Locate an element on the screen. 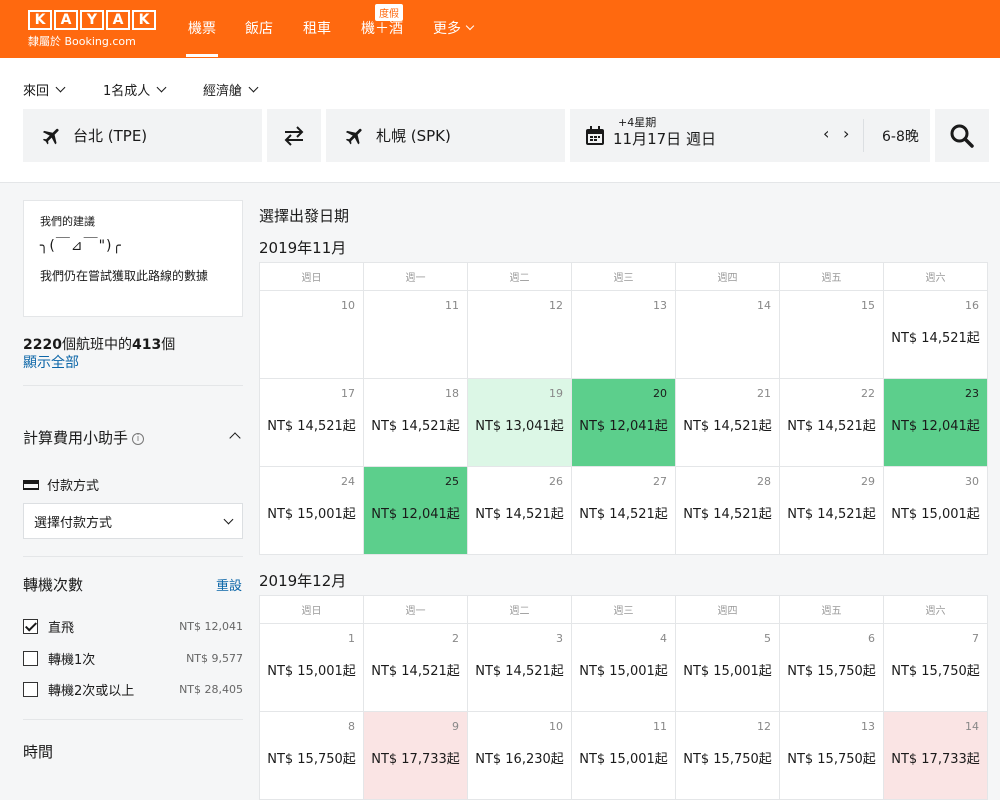 The image size is (1000, 800). day-price: NT$ 16,230起 is located at coordinates (519, 759).